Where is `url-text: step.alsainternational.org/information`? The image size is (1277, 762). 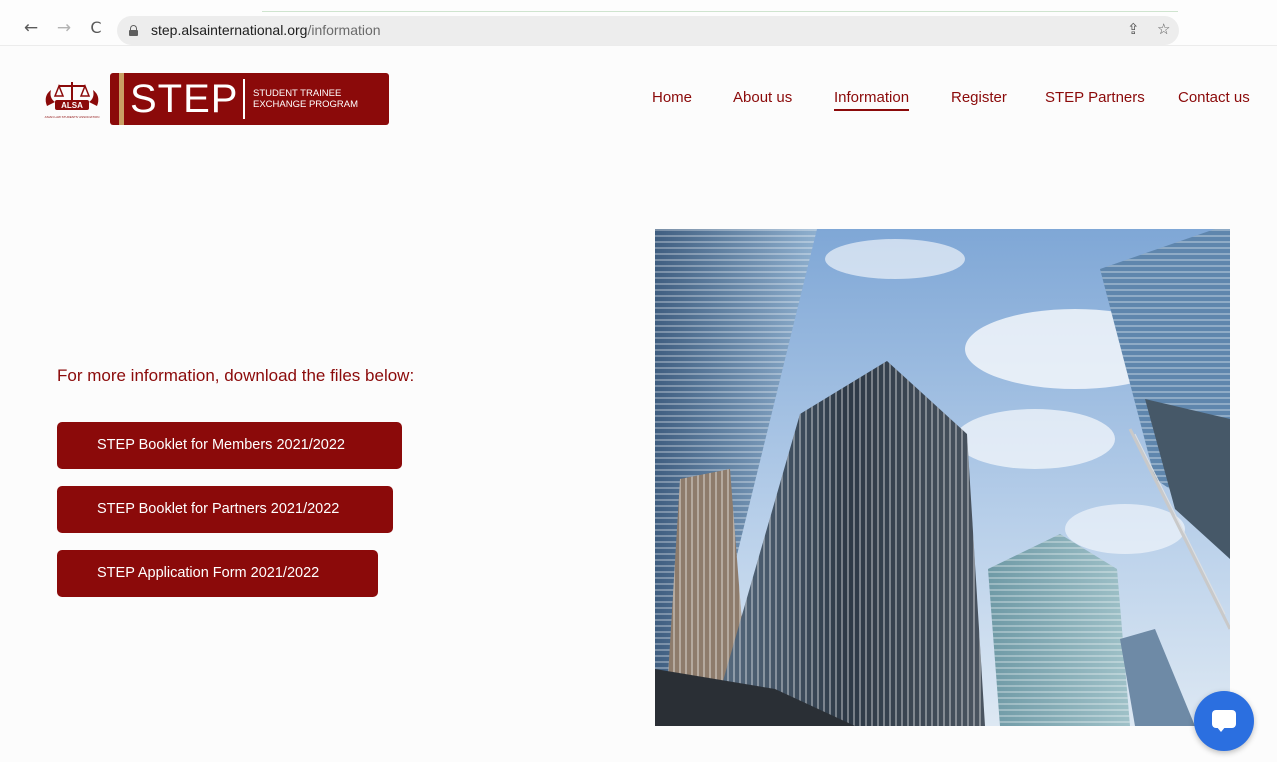 url-text: step.alsainternational.org/information is located at coordinates (266, 30).